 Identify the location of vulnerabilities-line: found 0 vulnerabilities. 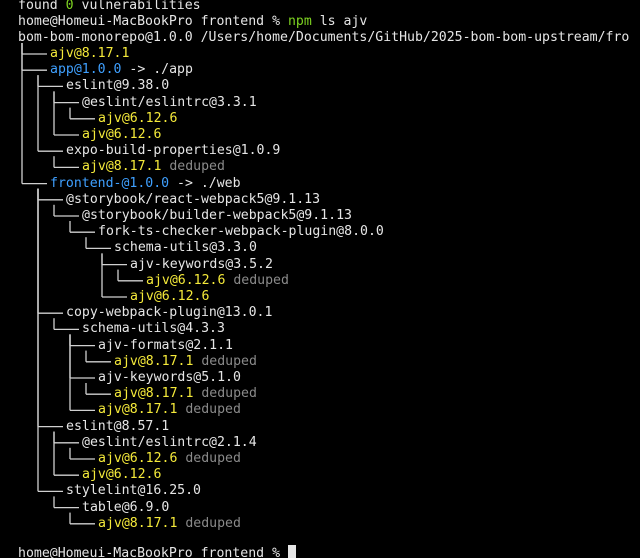
(109, 7).